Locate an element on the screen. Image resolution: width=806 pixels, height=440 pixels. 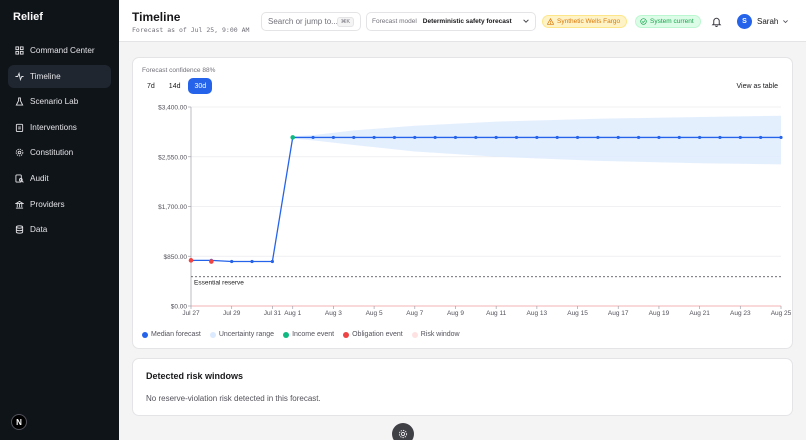
legend-item-obligation: Obligation event is located at coordinates (373, 334).